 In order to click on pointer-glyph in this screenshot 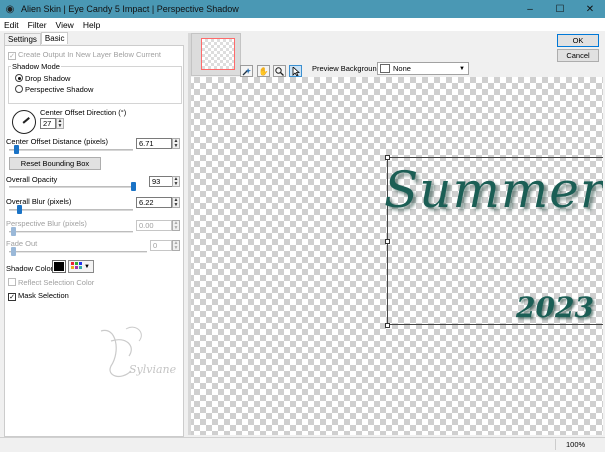, I will do `click(296, 71)`.